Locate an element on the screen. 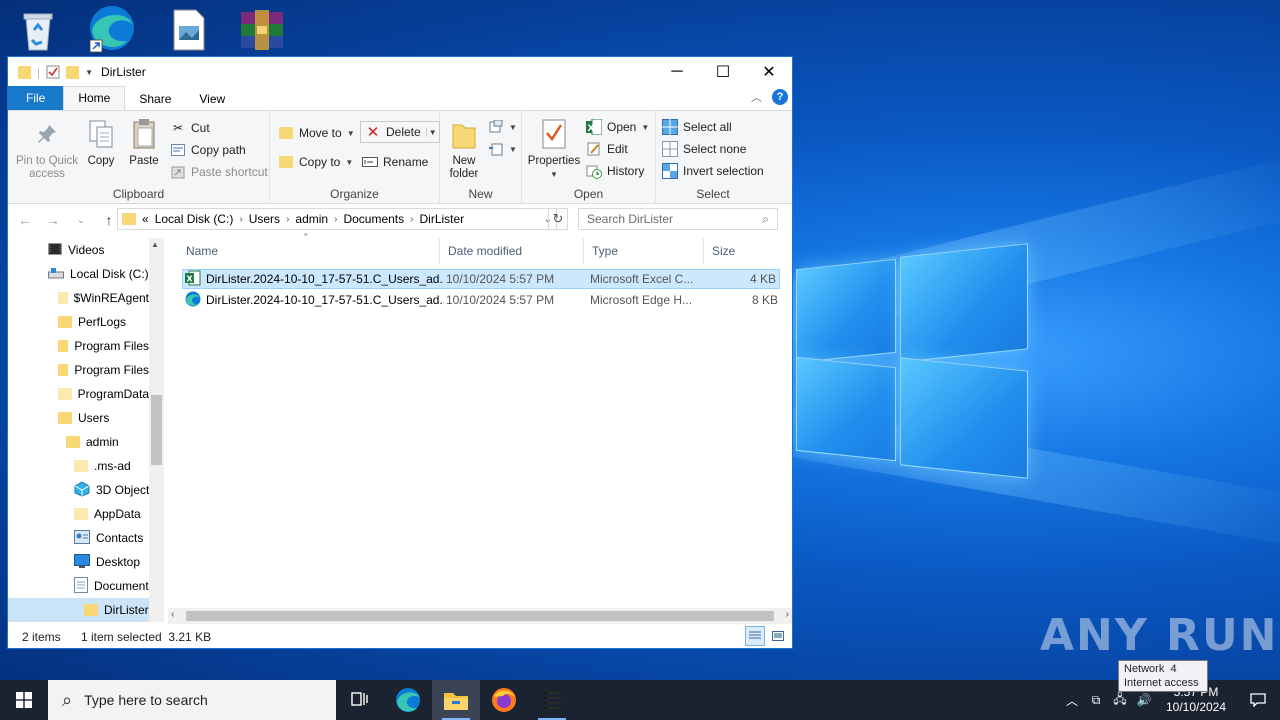 The image size is (1280, 720). nav-item: 3D Objects is located at coordinates (81, 490).